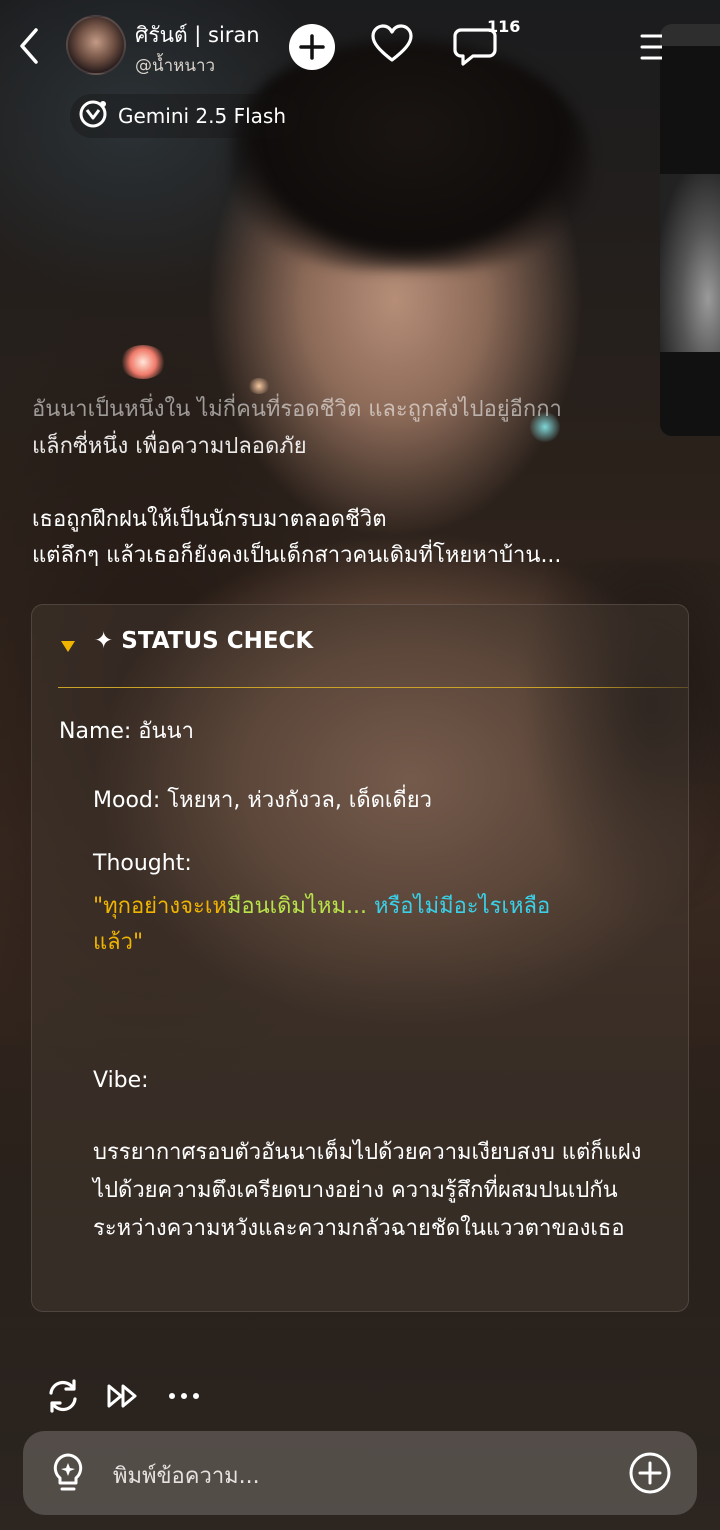  Describe the element at coordinates (68, 645) in the screenshot. I see `caret-down-icon` at that location.